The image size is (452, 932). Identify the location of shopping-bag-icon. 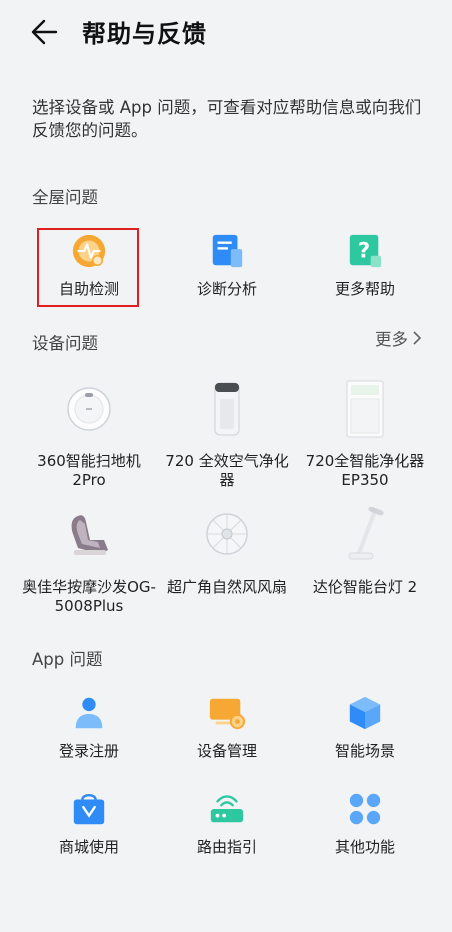
(89, 809).